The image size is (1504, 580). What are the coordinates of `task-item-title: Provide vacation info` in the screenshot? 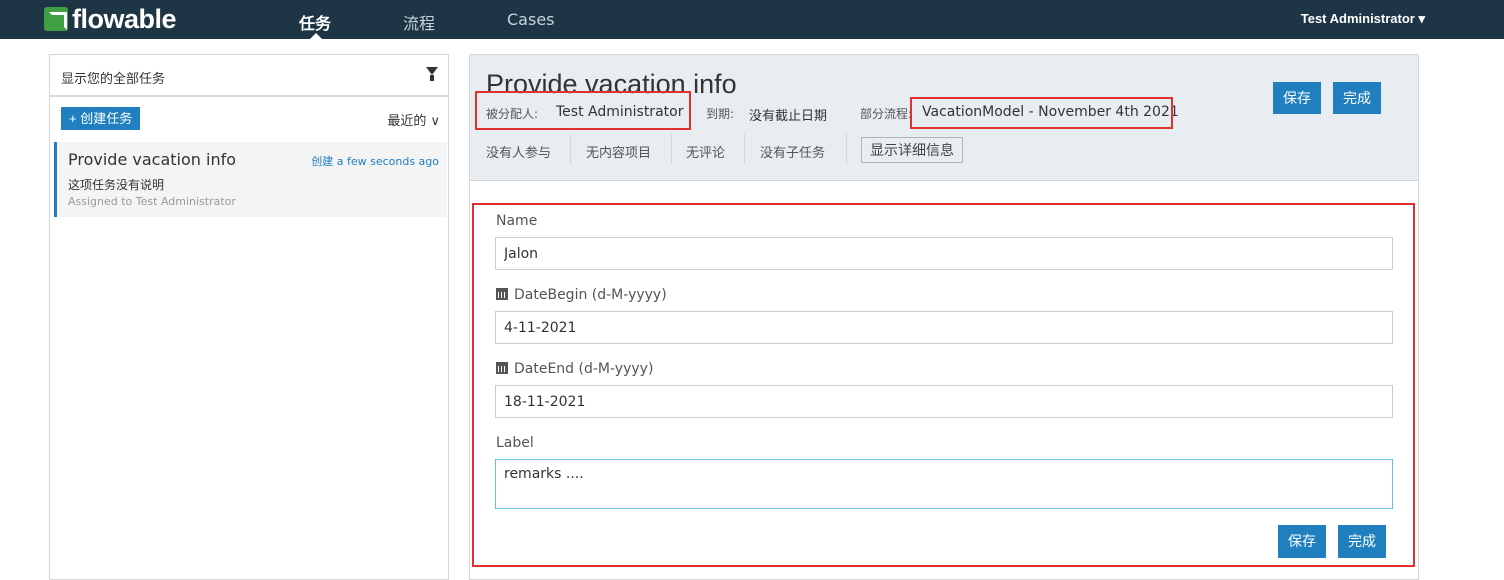 It's located at (152, 159).